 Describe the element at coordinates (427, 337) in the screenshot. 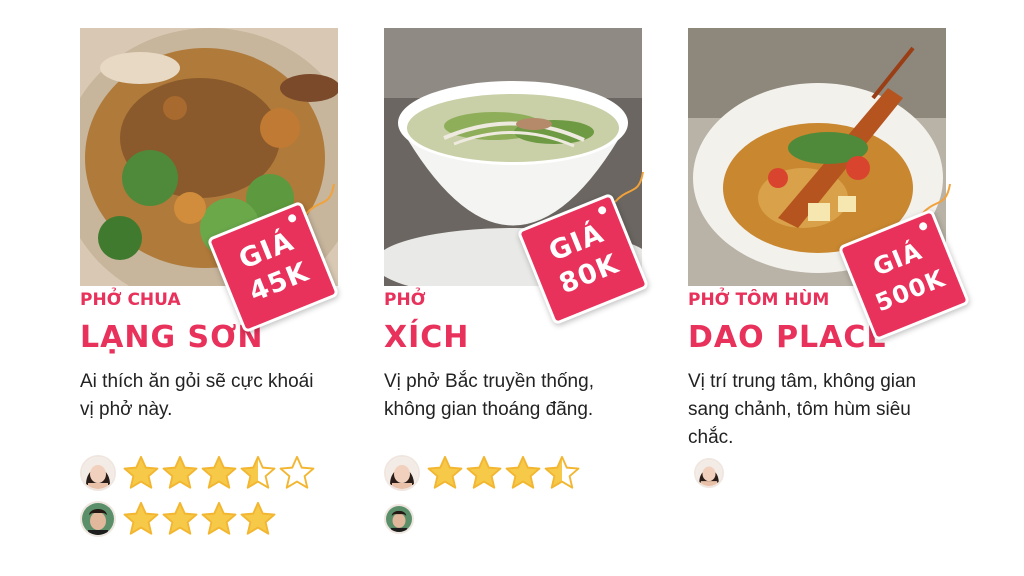

I see `dish-title: XÍCH` at that location.